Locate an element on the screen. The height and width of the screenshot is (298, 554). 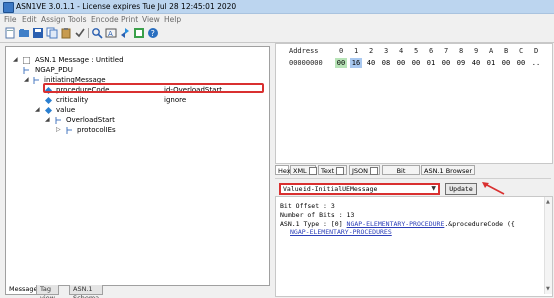
tab-bit: Bit is located at coordinates (401, 170).